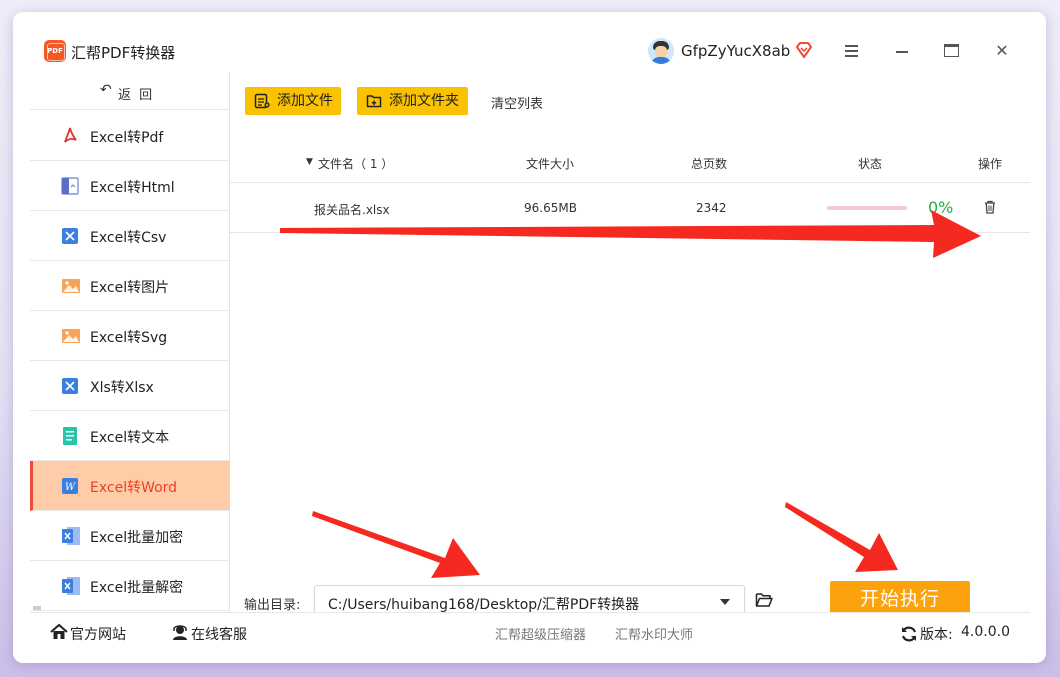  What do you see at coordinates (137, 588) in the screenshot?
I see `sidebar-item-label: Excel批量解密` at bounding box center [137, 588].